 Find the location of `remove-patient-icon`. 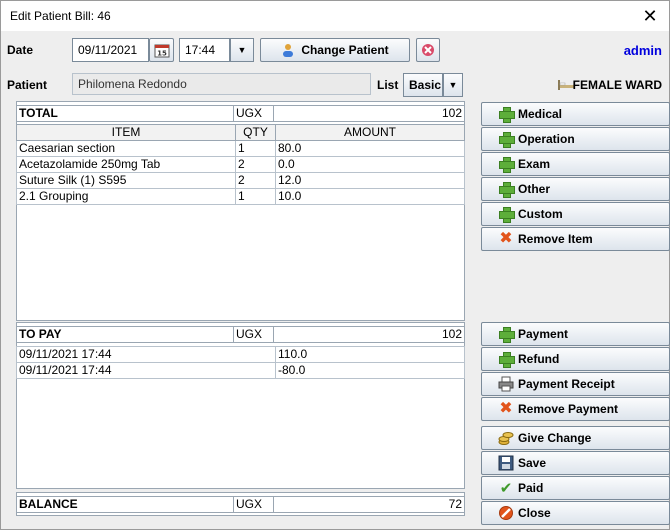

remove-patient-icon is located at coordinates (428, 50).